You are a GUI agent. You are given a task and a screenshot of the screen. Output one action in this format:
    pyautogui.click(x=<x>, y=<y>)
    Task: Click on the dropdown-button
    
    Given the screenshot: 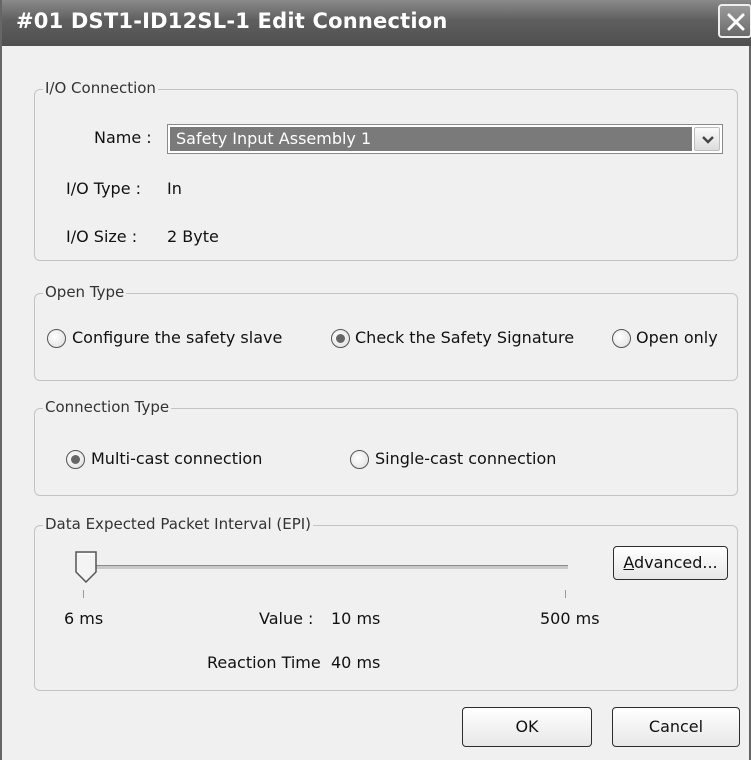 What is the action you would take?
    pyautogui.click(x=707, y=139)
    